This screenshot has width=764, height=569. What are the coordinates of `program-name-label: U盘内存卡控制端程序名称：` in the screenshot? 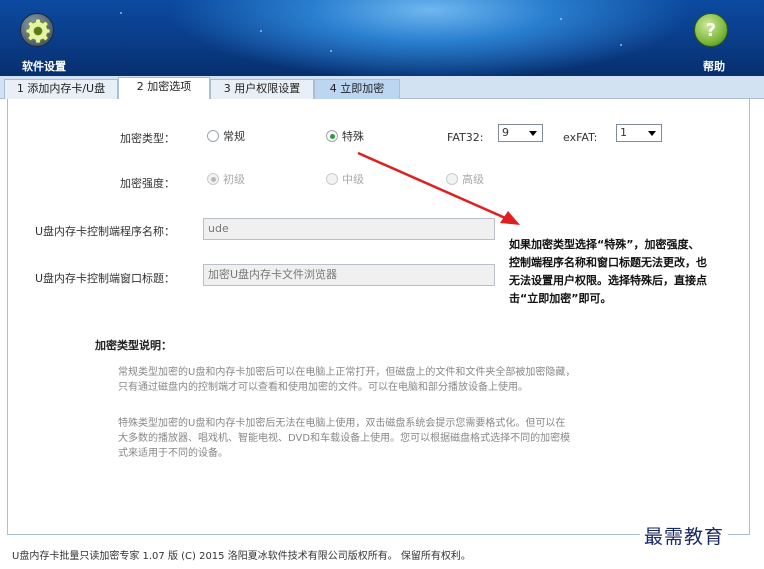 It's located at (105, 231).